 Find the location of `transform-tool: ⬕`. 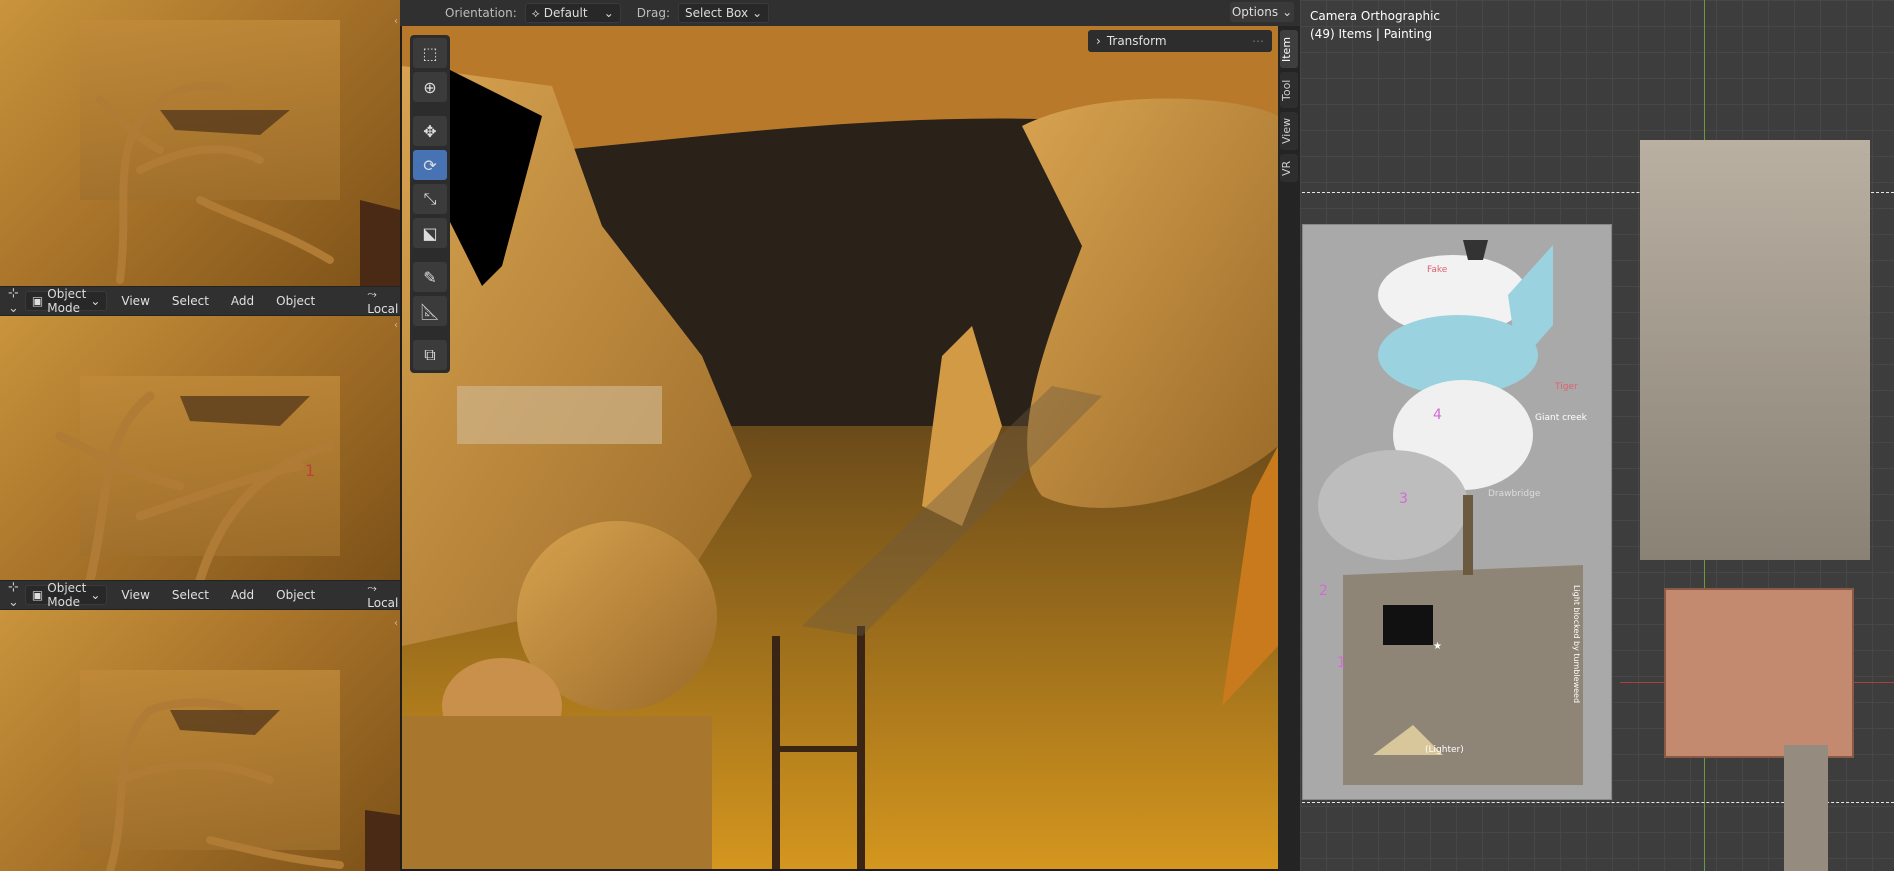

transform-tool: ⬕ is located at coordinates (430, 233).